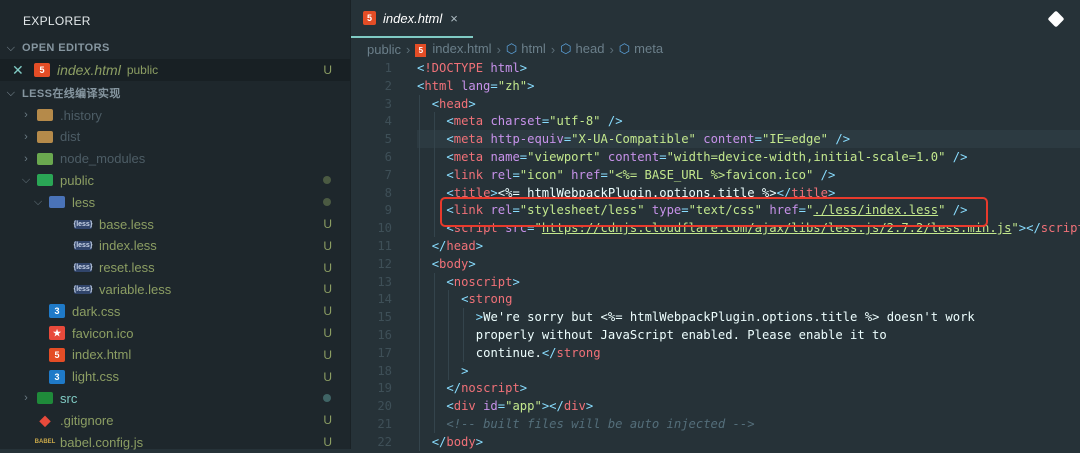 This screenshot has width=1080, height=453. What do you see at coordinates (23, 70) in the screenshot?
I see `close-icon: ✕` at bounding box center [23, 70].